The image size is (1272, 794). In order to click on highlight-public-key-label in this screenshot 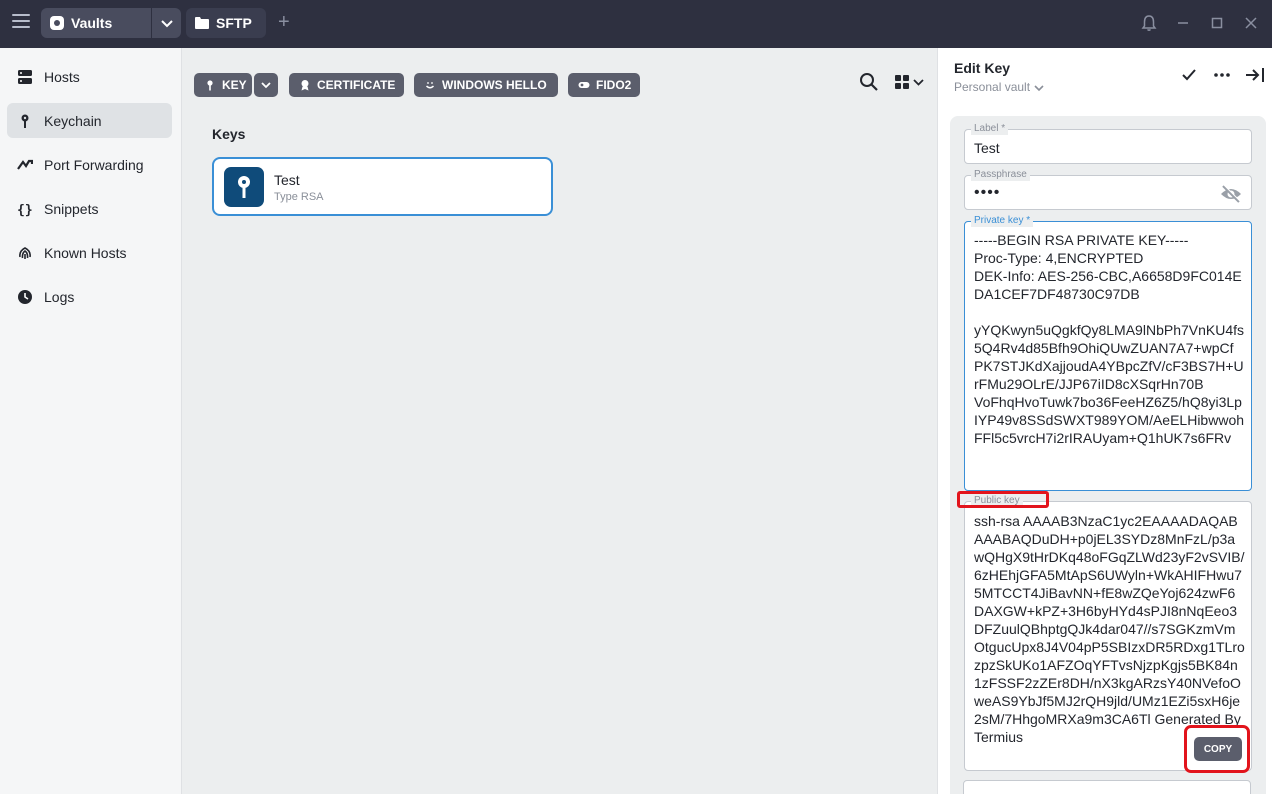, I will do `click(1003, 499)`.